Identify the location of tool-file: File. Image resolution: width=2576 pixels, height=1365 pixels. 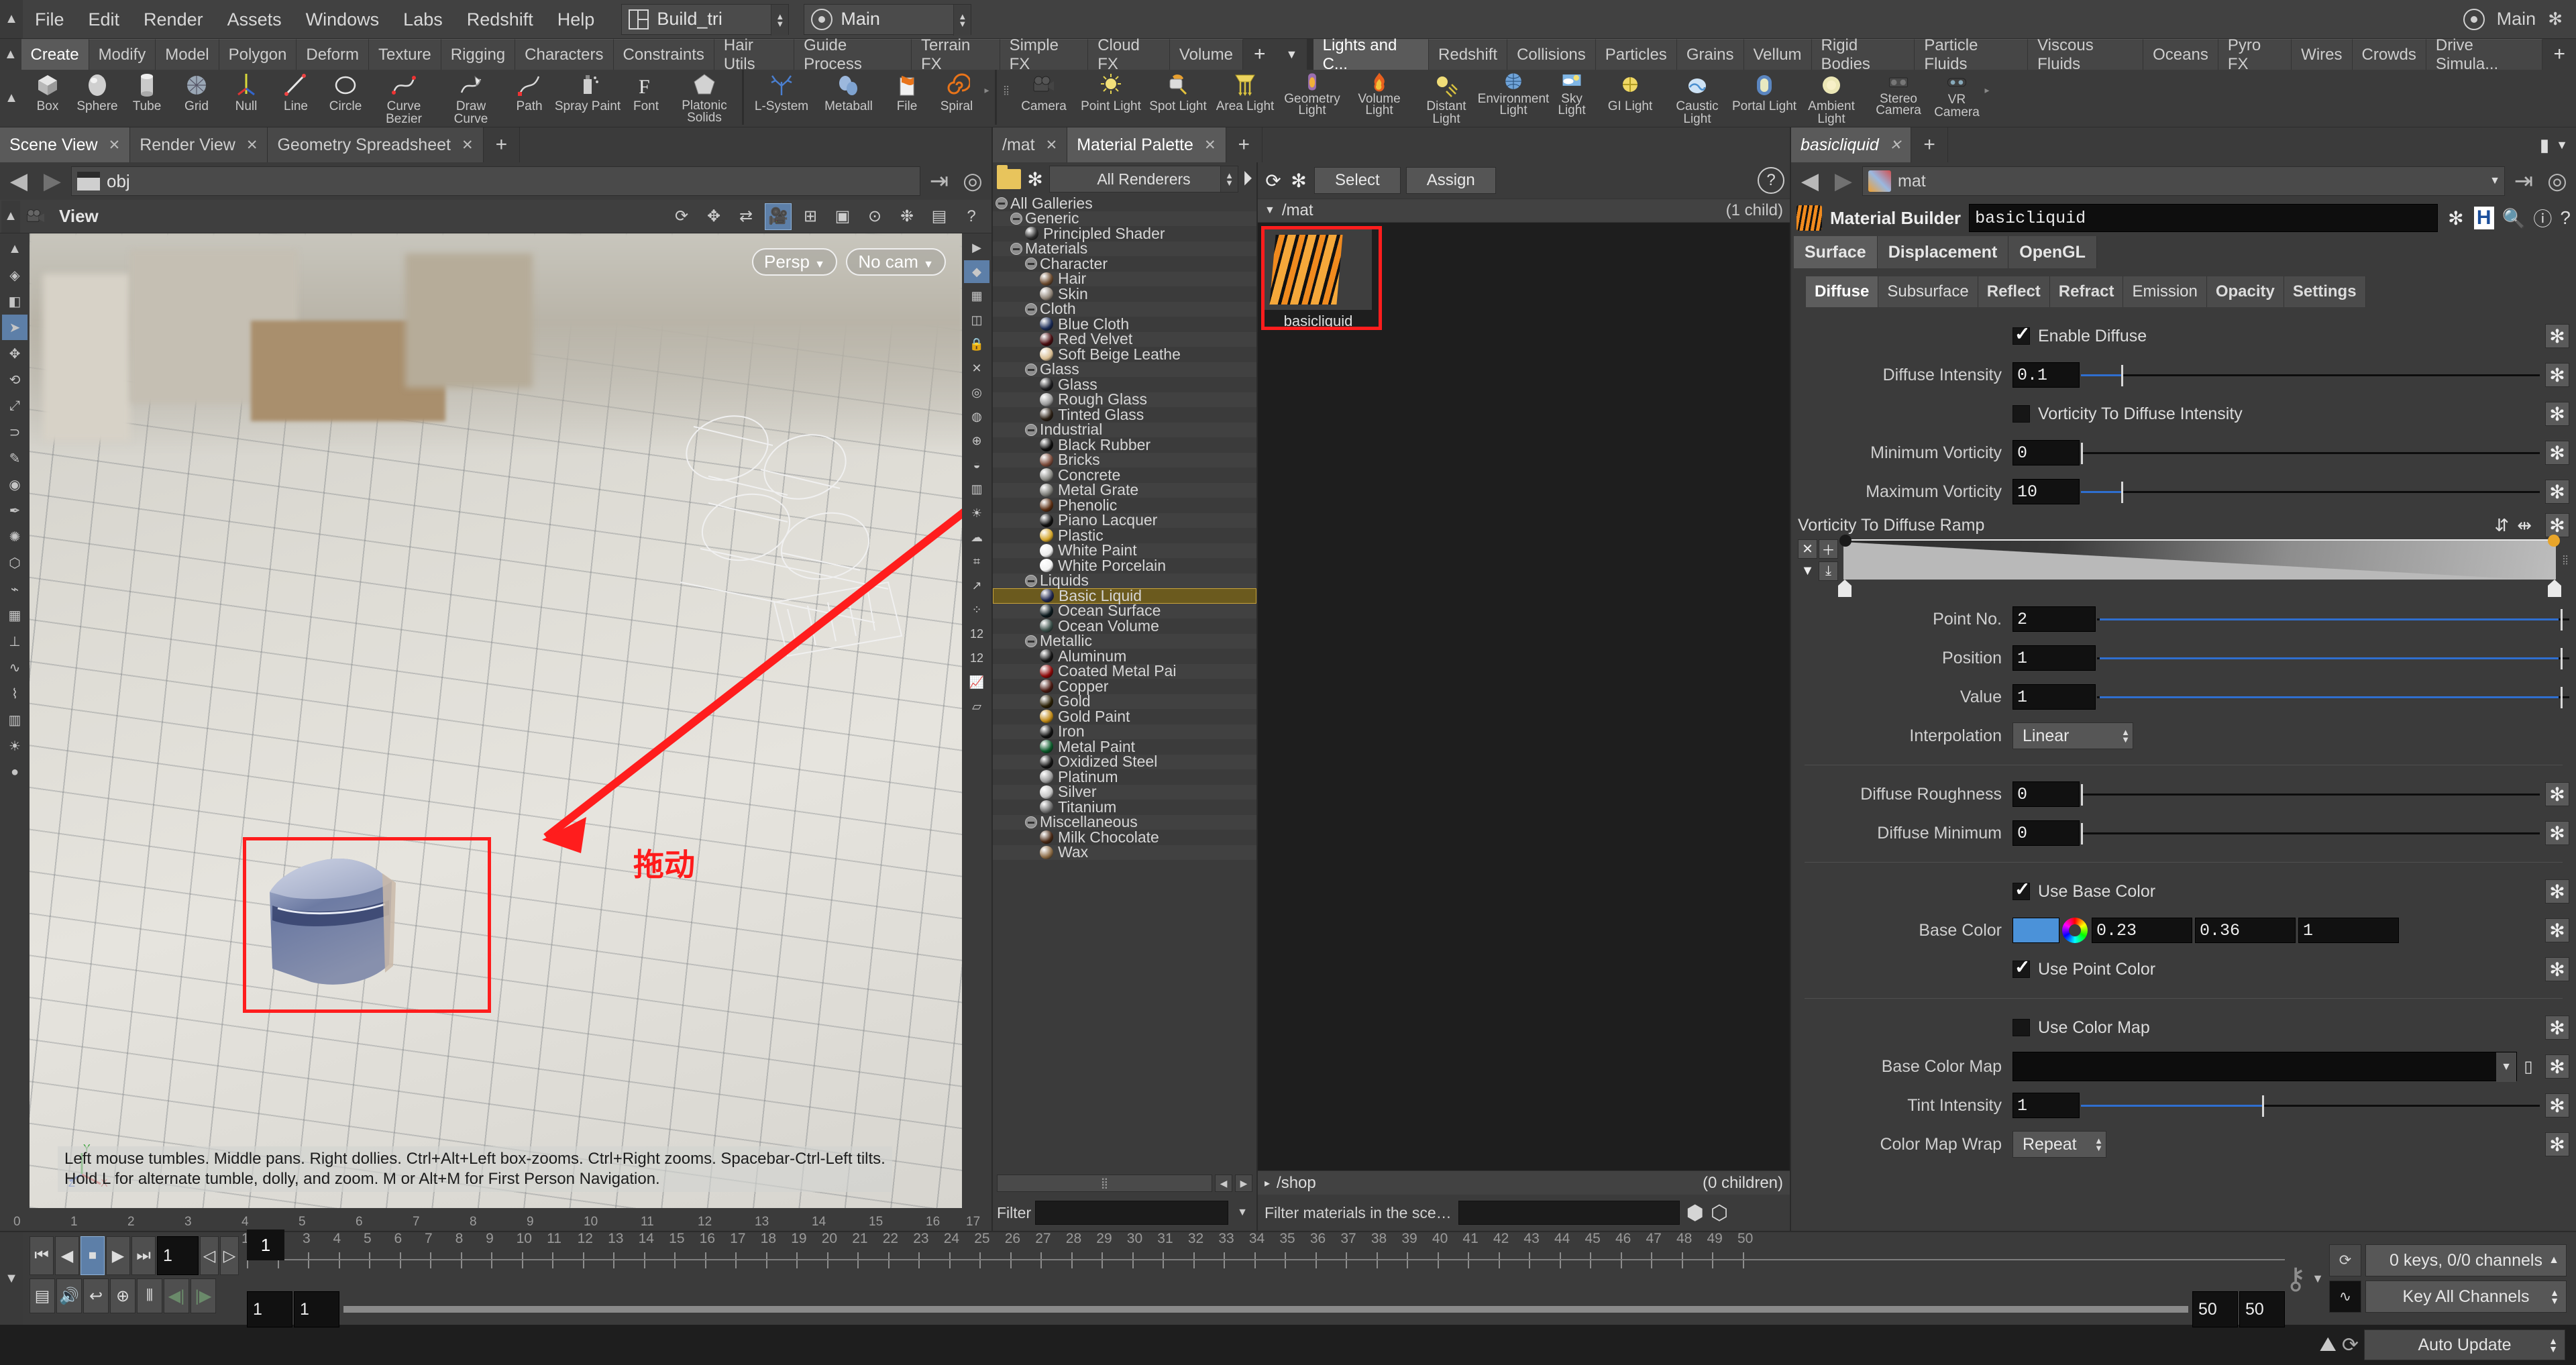
(907, 92).